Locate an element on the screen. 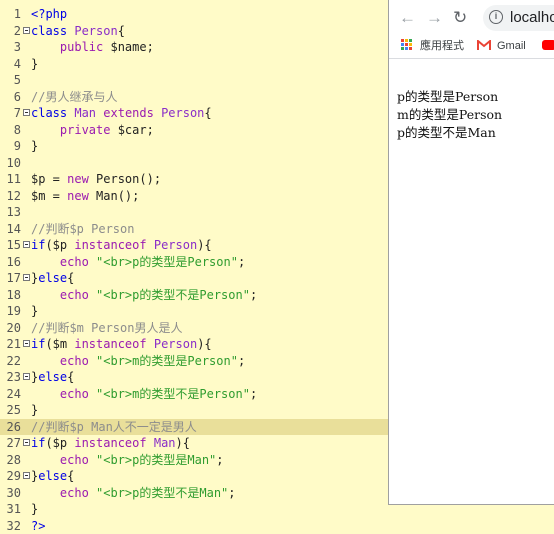 This screenshot has height=534, width=554. line-number: 15 is located at coordinates (10, 245).